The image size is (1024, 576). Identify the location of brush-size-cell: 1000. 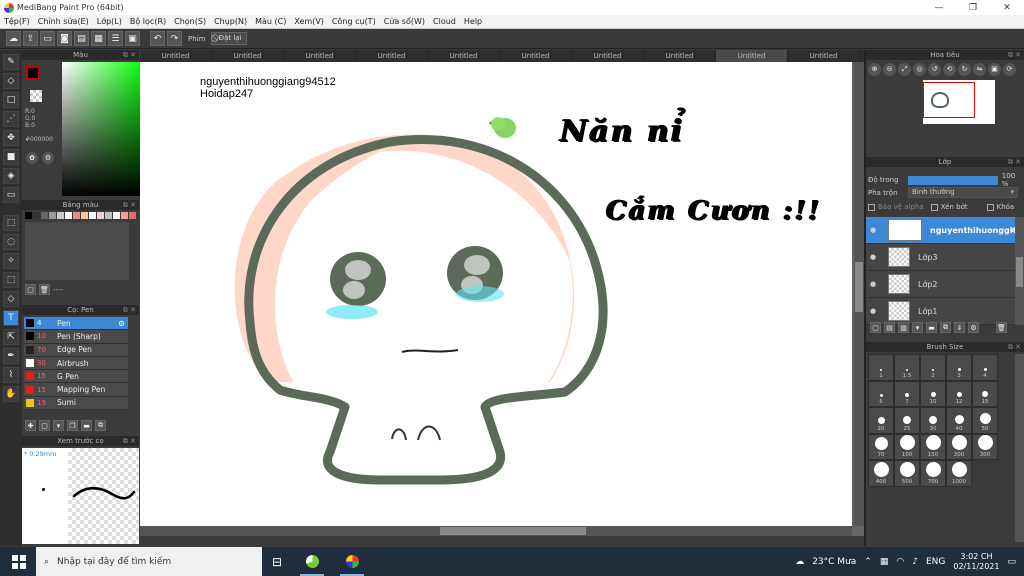
(959, 473).